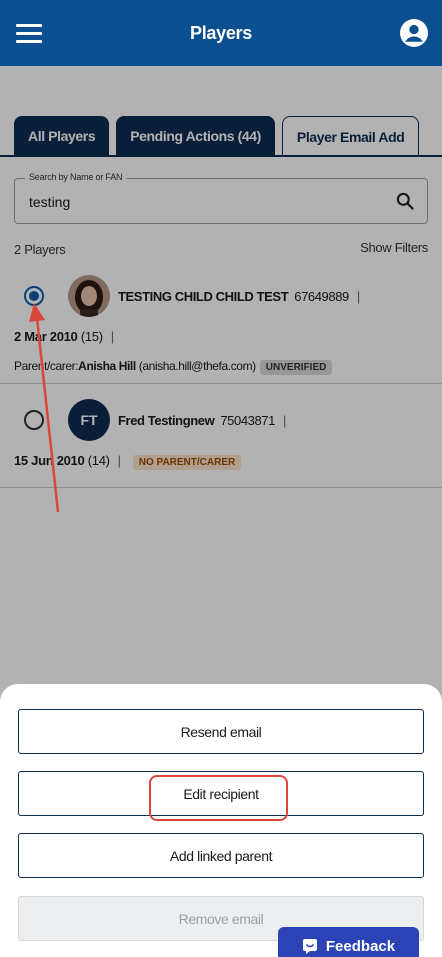  What do you see at coordinates (414, 33) in the screenshot?
I see `account-circle-icon` at bounding box center [414, 33].